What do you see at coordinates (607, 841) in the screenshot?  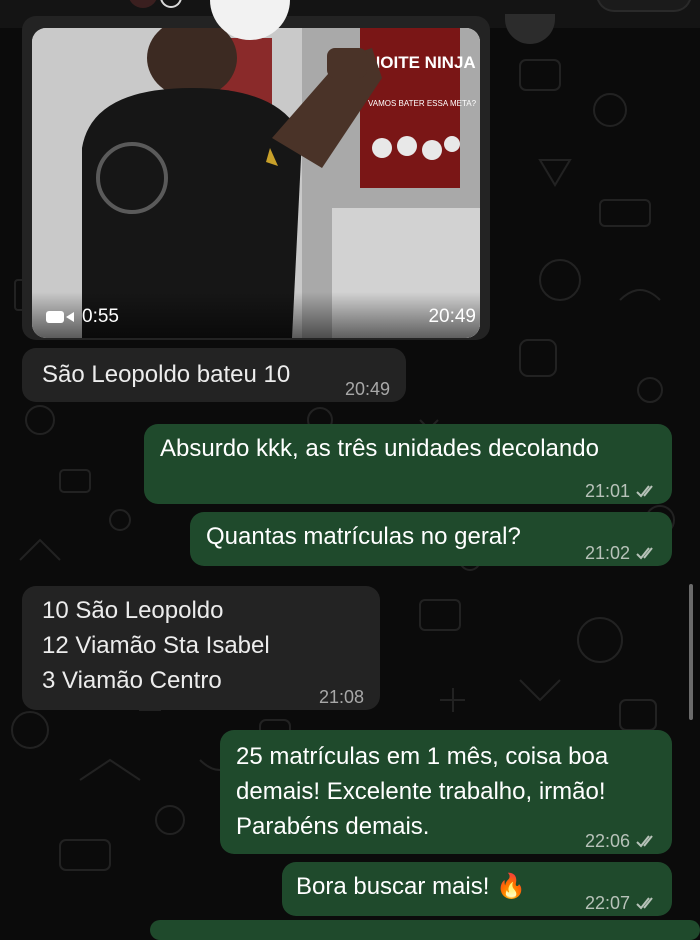 I see `message-timestamp: 22:06` at bounding box center [607, 841].